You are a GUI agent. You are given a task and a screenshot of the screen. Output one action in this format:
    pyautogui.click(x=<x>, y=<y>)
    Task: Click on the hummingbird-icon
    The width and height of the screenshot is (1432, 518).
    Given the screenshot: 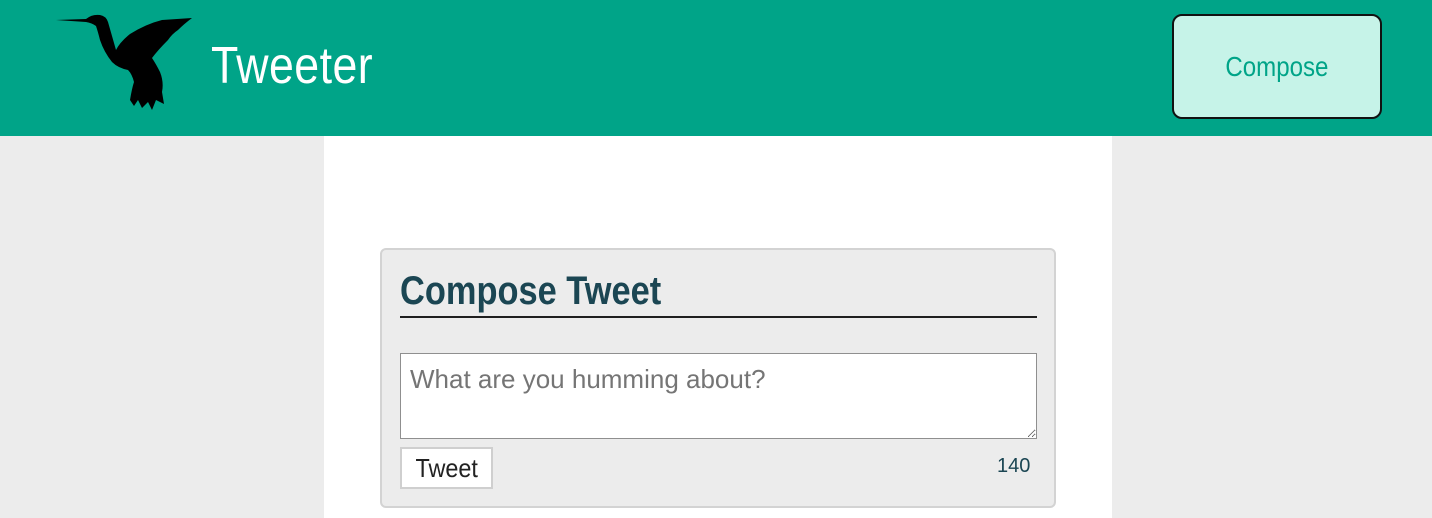 What is the action you would take?
    pyautogui.click(x=124, y=62)
    